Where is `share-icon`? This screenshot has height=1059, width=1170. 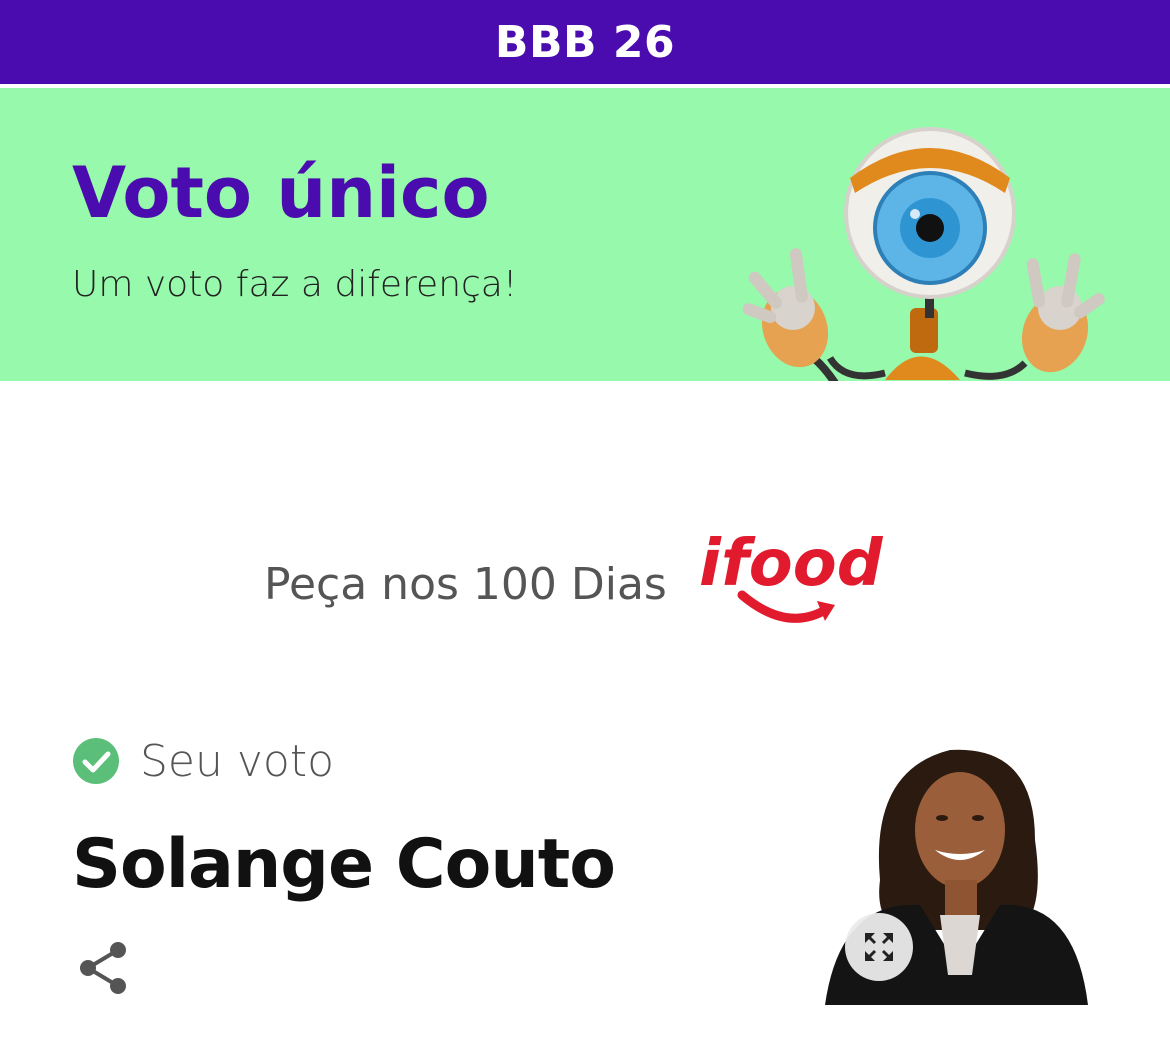
share-icon is located at coordinates (104, 968).